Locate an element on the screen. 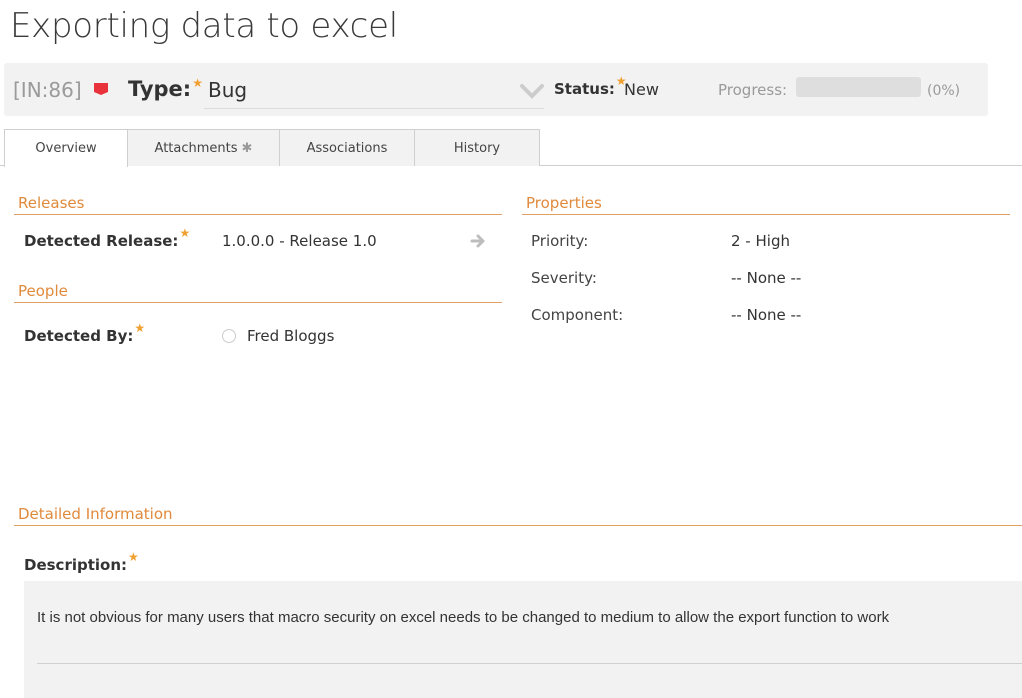 The width and height of the screenshot is (1022, 698). detected-by-label: Detected By:★ is located at coordinates (84, 333).